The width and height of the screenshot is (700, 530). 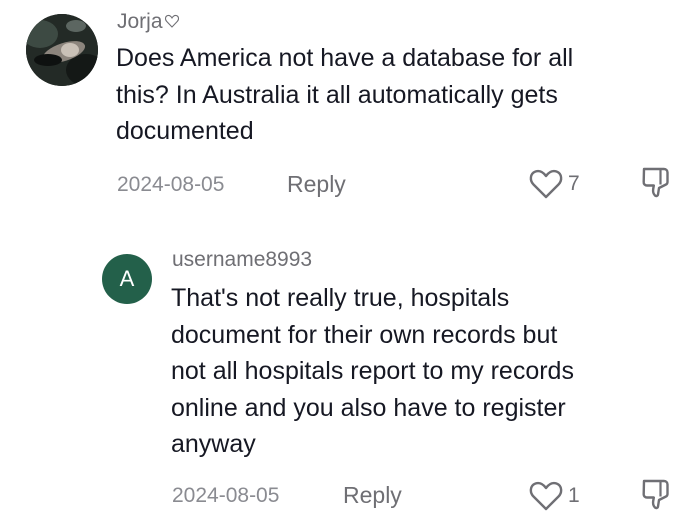 I want to click on like-button: 7, so click(x=554, y=184).